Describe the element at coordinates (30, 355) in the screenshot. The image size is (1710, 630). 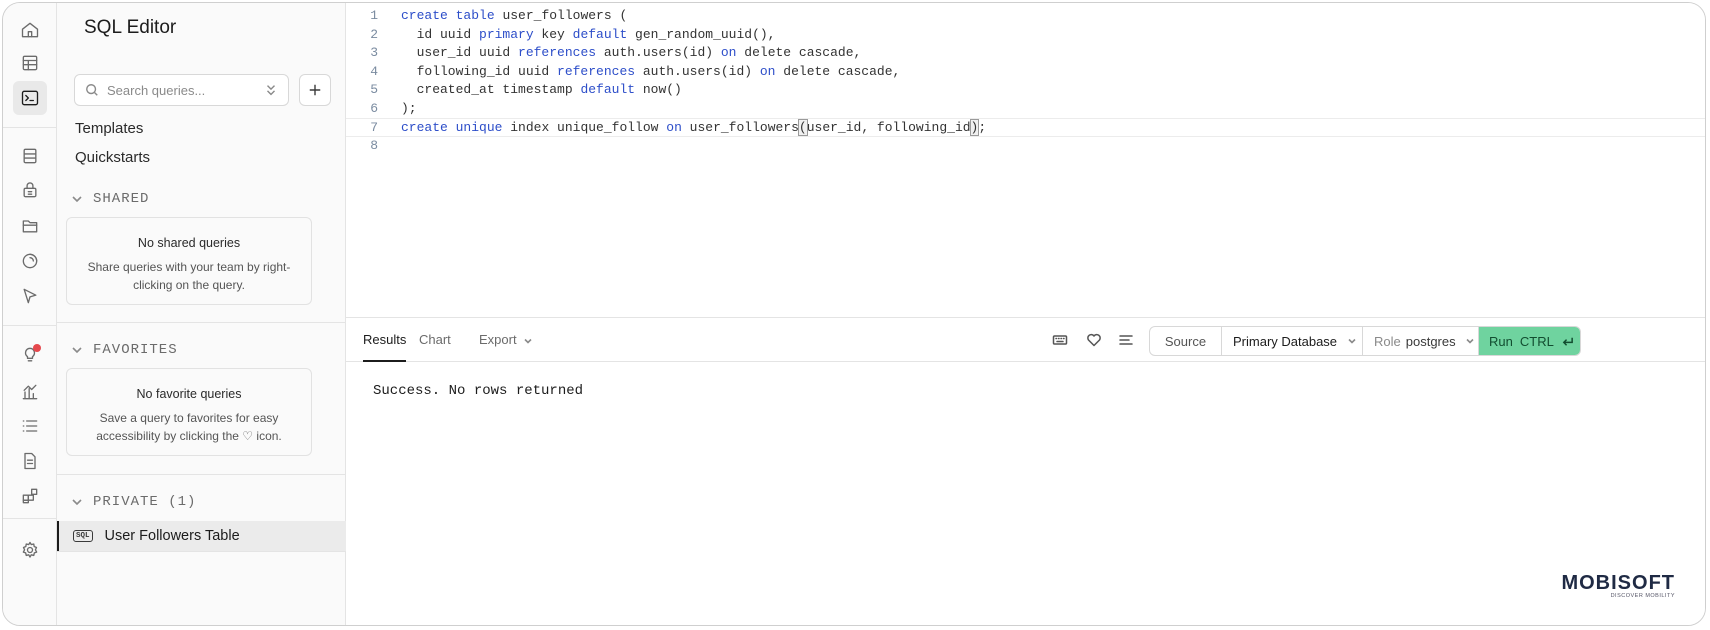
I see `advisors-icon` at that location.